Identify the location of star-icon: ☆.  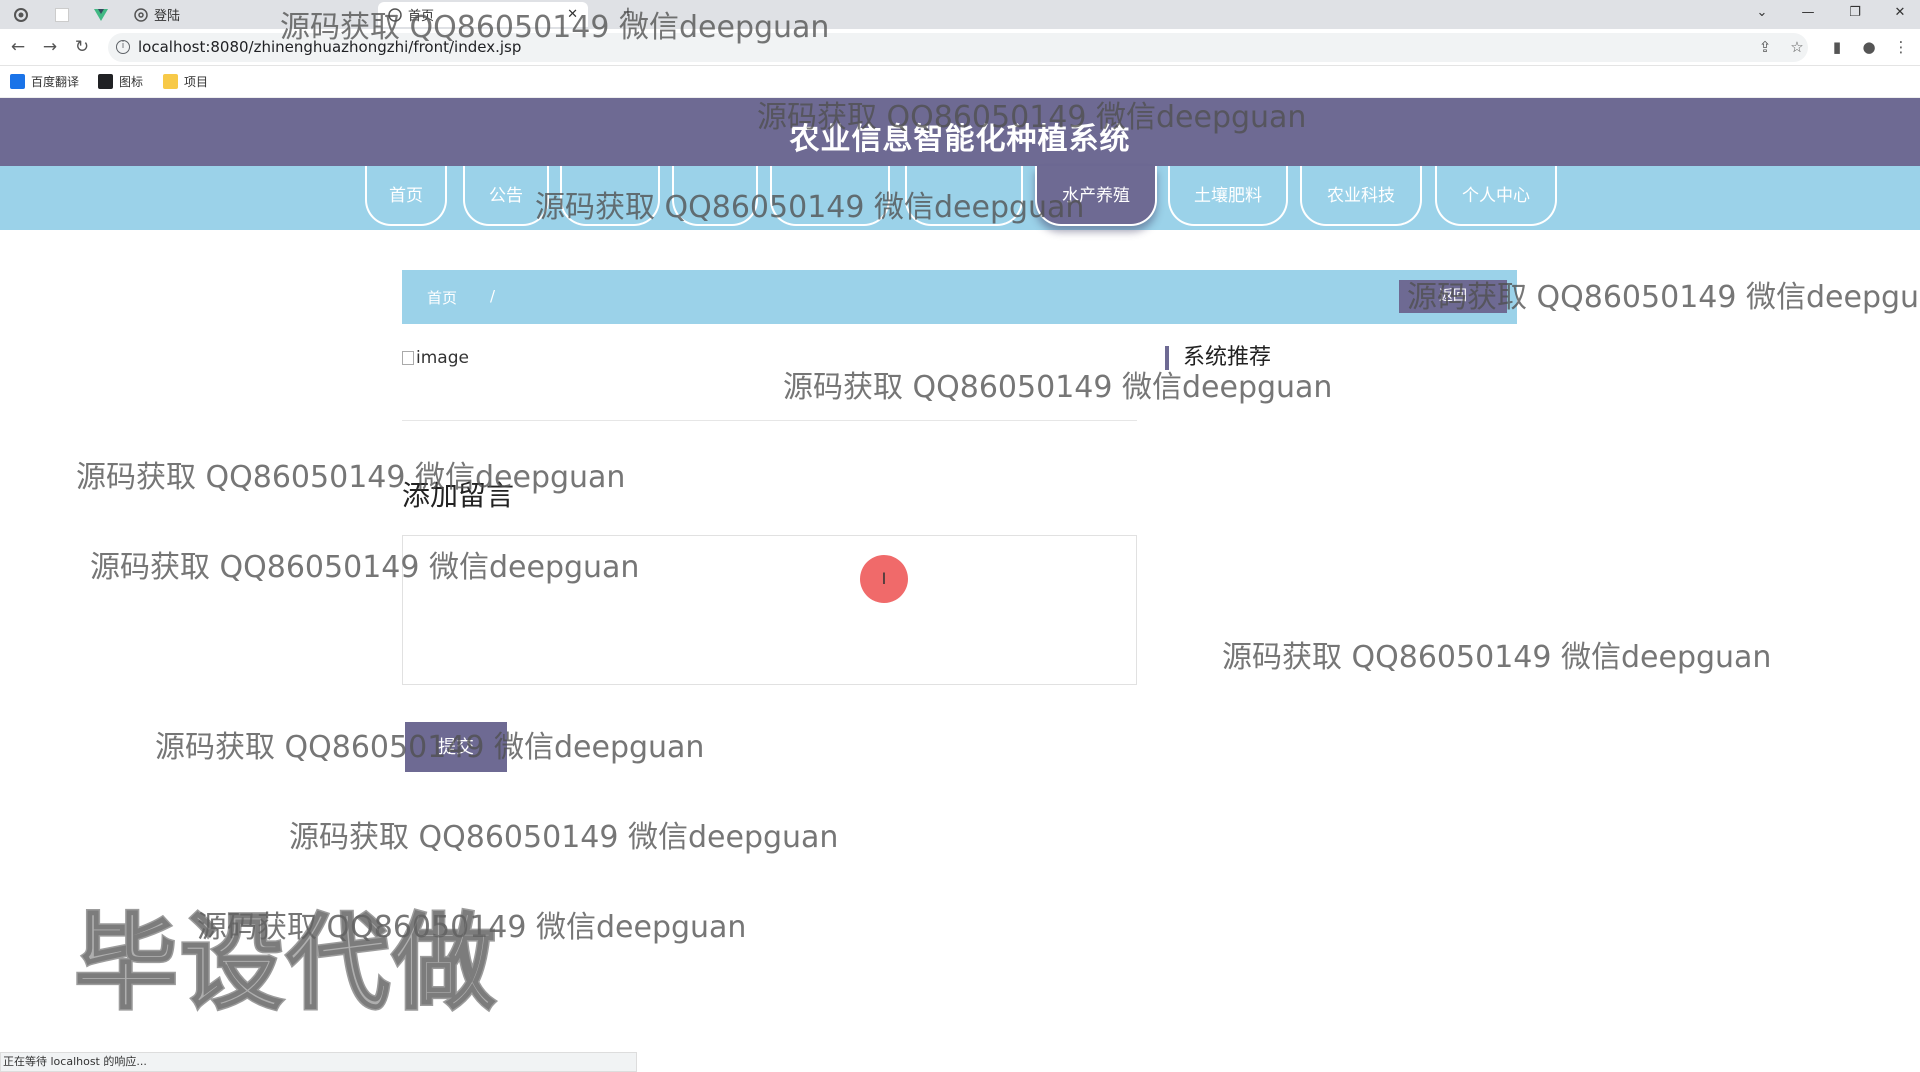
(1797, 47).